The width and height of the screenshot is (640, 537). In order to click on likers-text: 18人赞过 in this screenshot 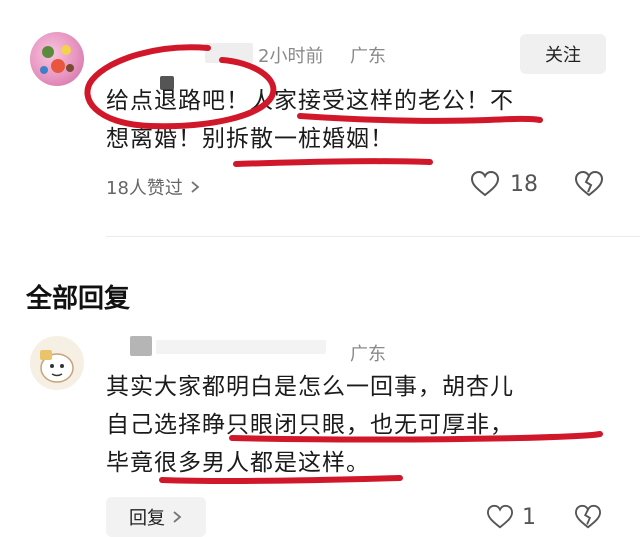, I will do `click(144, 188)`.